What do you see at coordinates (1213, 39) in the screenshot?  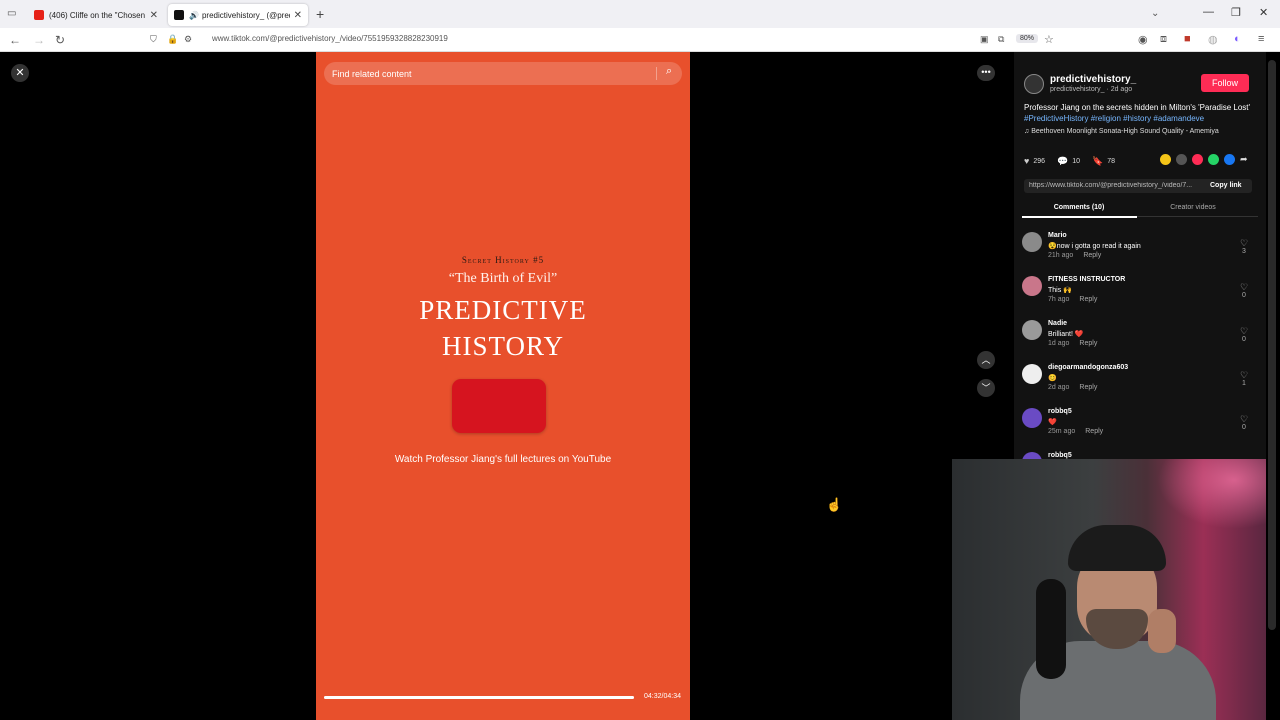 I see `extension-gray-icon: ◍` at bounding box center [1213, 39].